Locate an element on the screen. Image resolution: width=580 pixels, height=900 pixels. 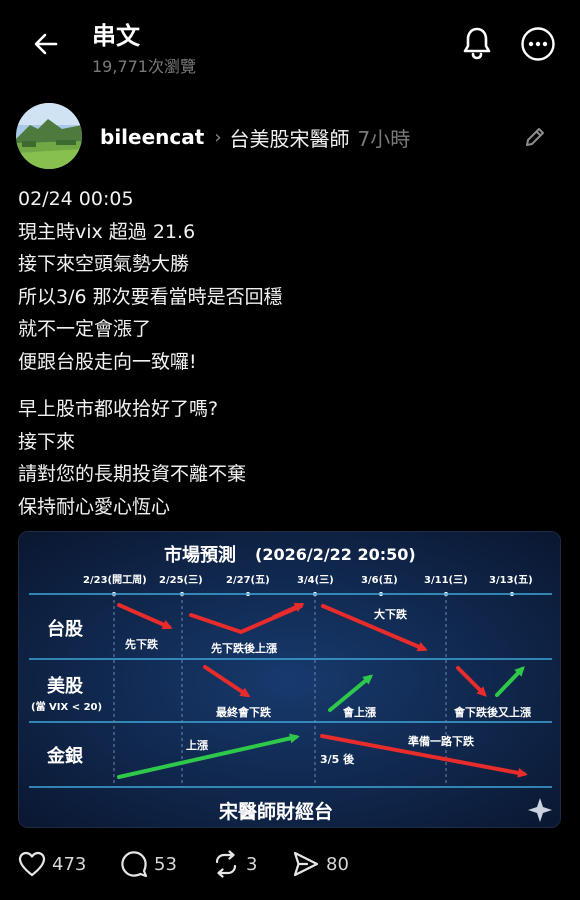
author-name: bileencat is located at coordinates (152, 137).